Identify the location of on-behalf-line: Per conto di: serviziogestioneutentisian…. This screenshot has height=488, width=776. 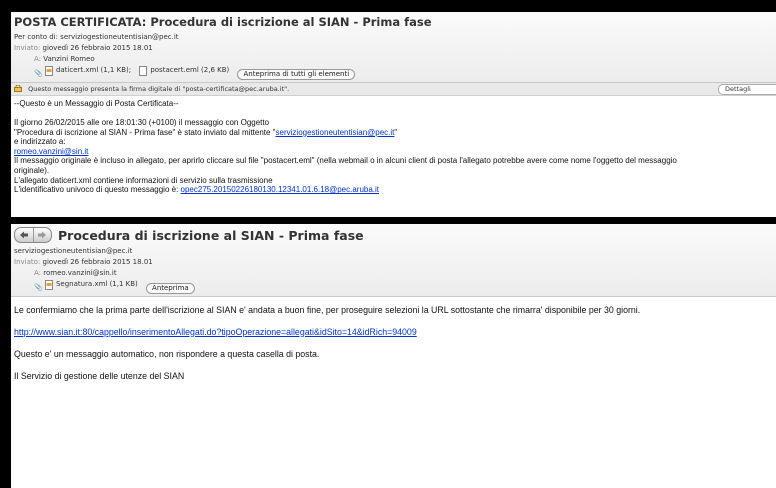
(96, 37).